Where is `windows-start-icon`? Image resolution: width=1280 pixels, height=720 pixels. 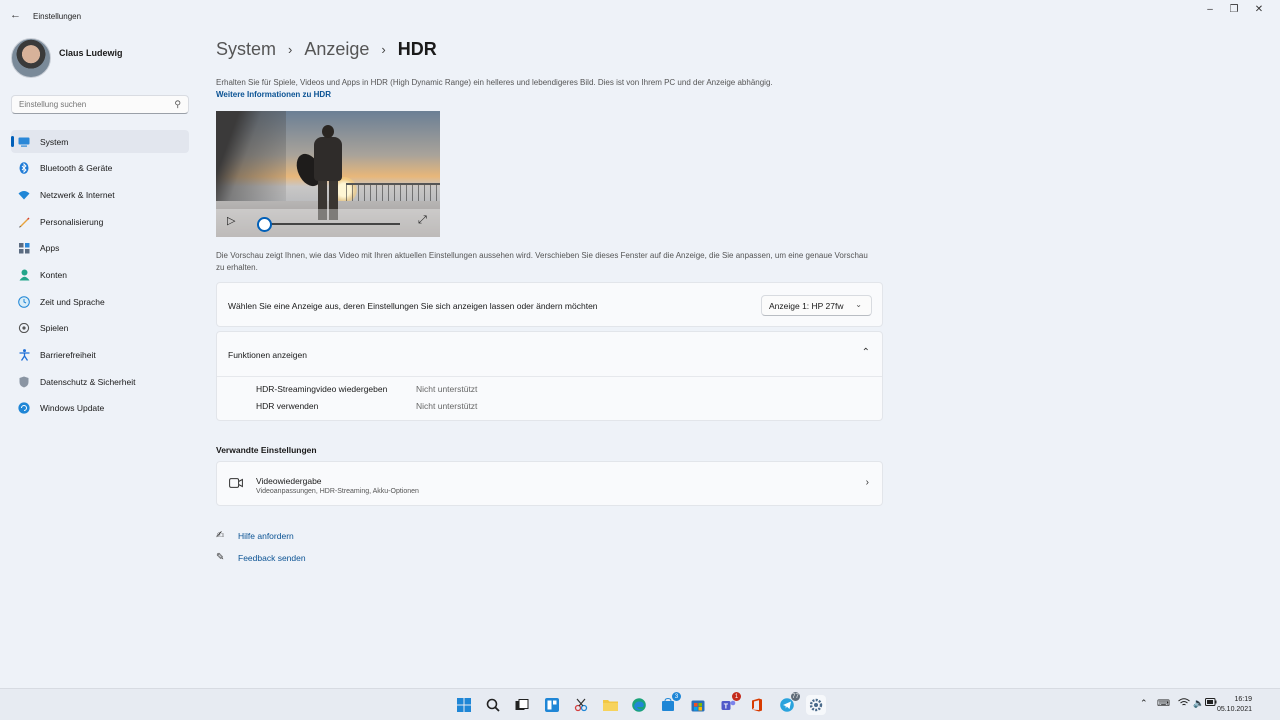
windows-start-icon is located at coordinates (464, 705).